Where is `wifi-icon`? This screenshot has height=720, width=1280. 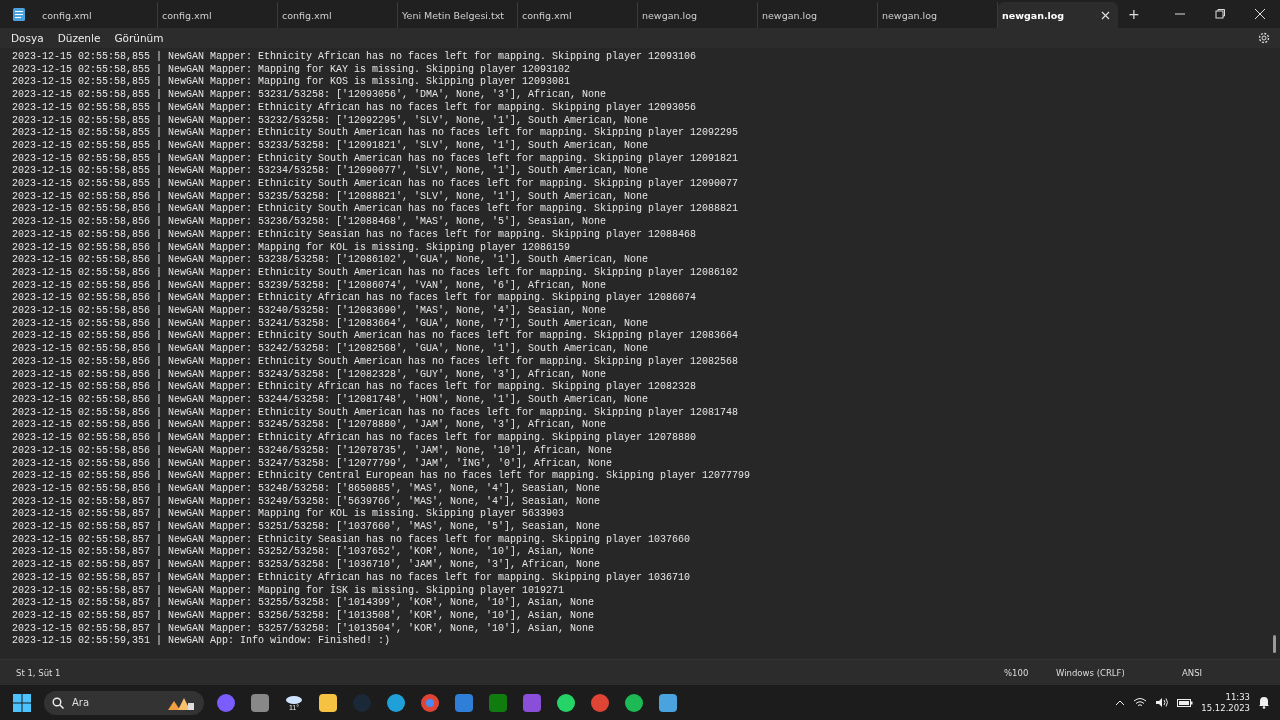 wifi-icon is located at coordinates (1140, 702).